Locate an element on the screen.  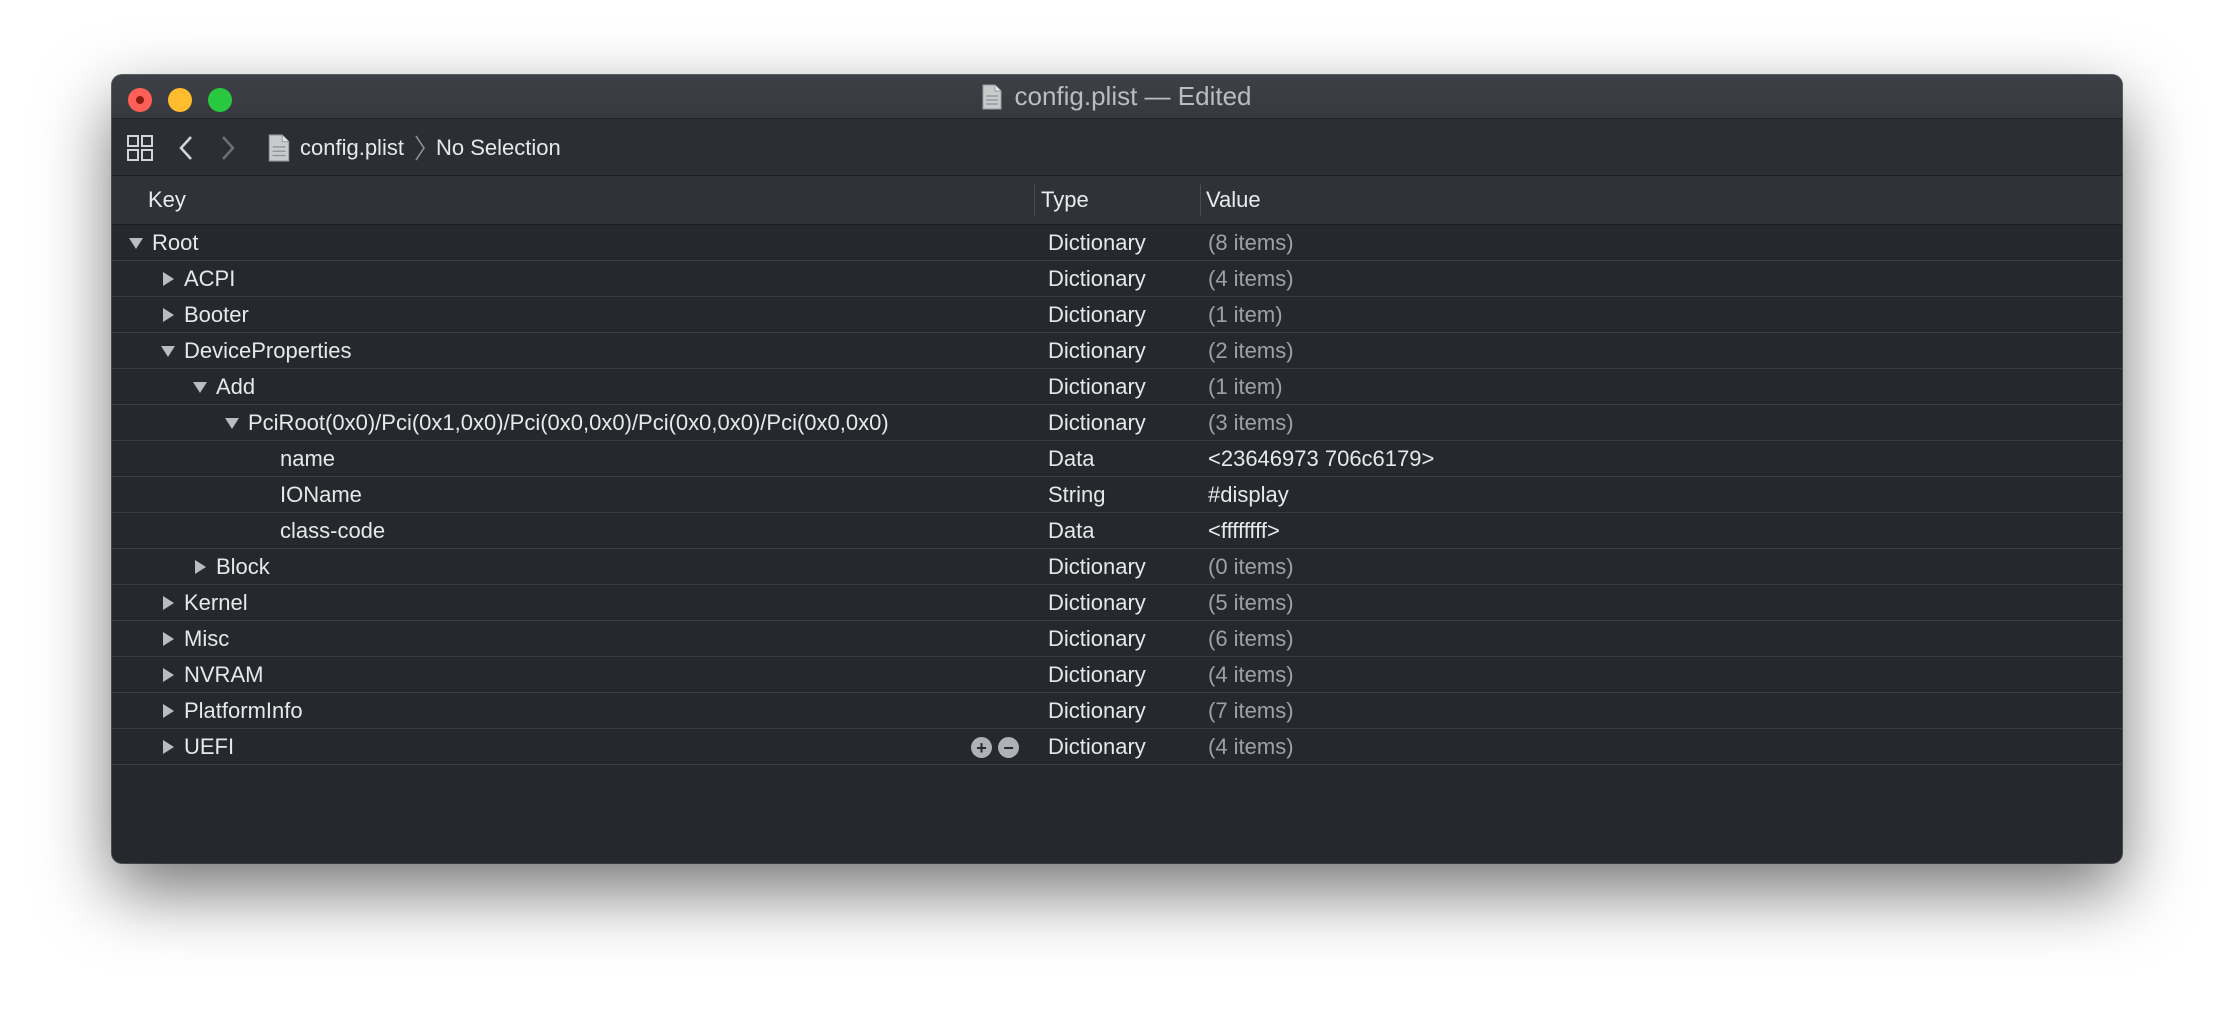
key-label: Block is located at coordinates (243, 566).